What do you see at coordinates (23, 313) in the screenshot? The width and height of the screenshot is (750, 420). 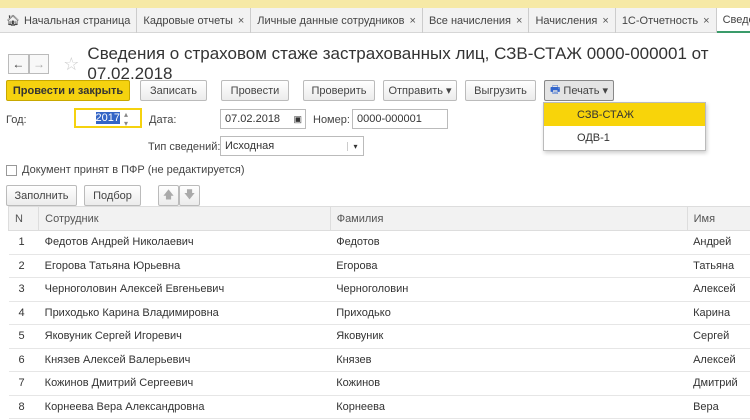 I see `table-cell: 4` at bounding box center [23, 313].